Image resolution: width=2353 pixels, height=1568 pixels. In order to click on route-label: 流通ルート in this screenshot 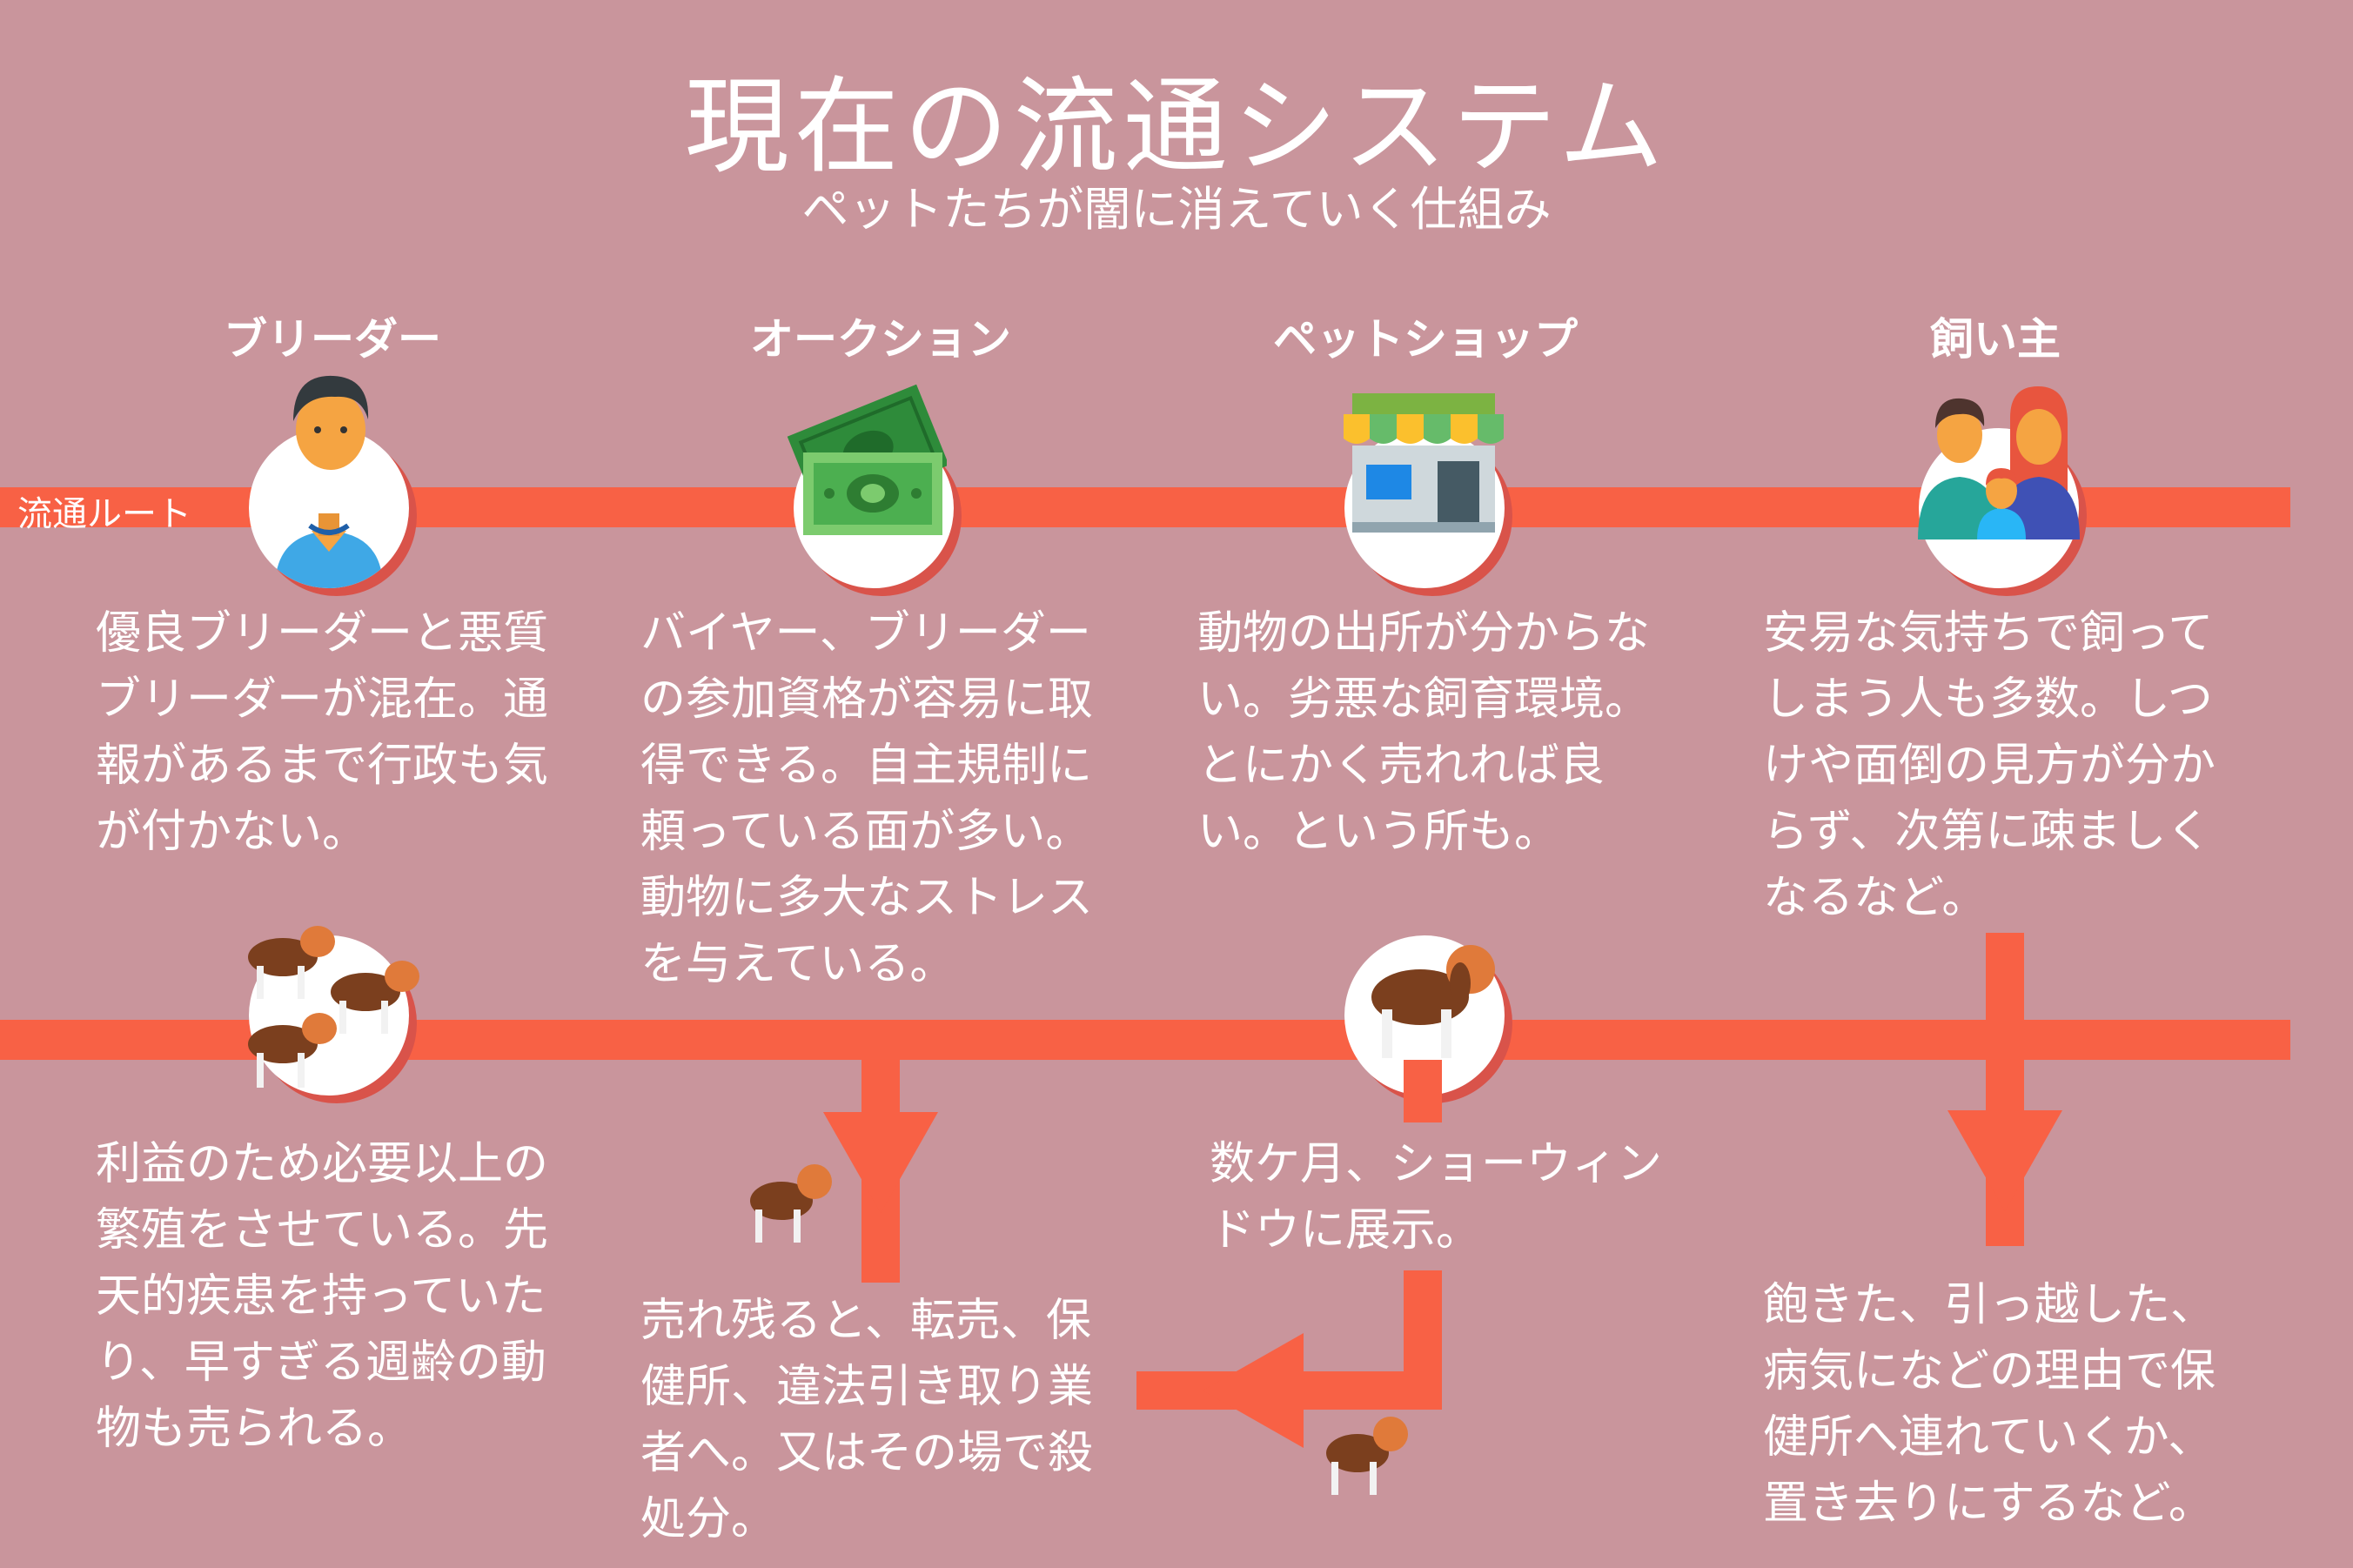, I will do `click(104, 514)`.